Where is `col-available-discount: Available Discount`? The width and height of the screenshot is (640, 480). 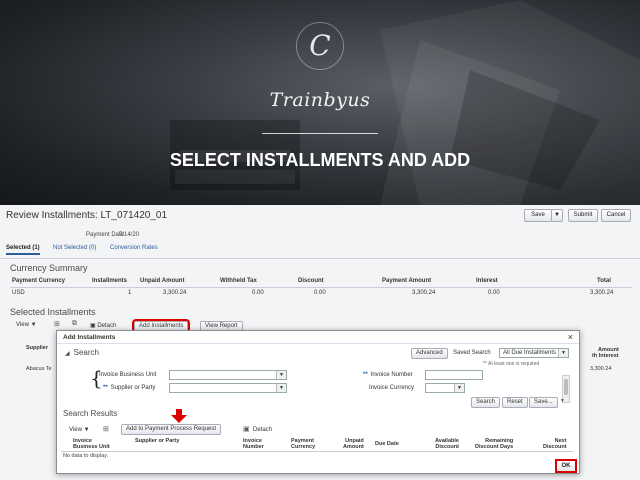 col-available-discount: Available Discount is located at coordinates (447, 444).